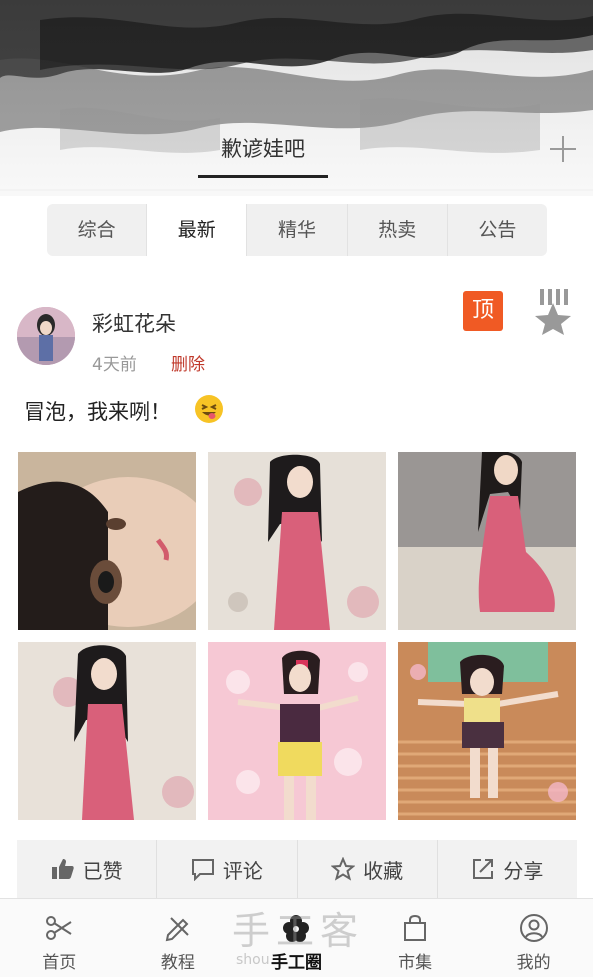 This screenshot has height=977, width=593. Describe the element at coordinates (533, 928) in the screenshot. I see `user-icon` at that location.